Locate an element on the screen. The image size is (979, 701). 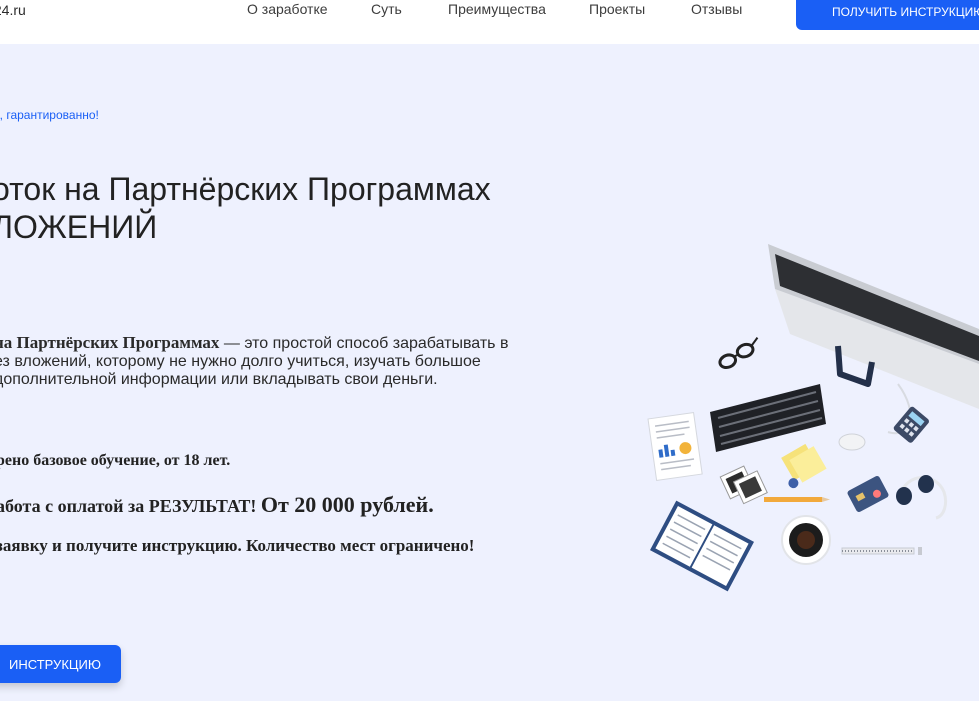
report-icon is located at coordinates (675, 446).